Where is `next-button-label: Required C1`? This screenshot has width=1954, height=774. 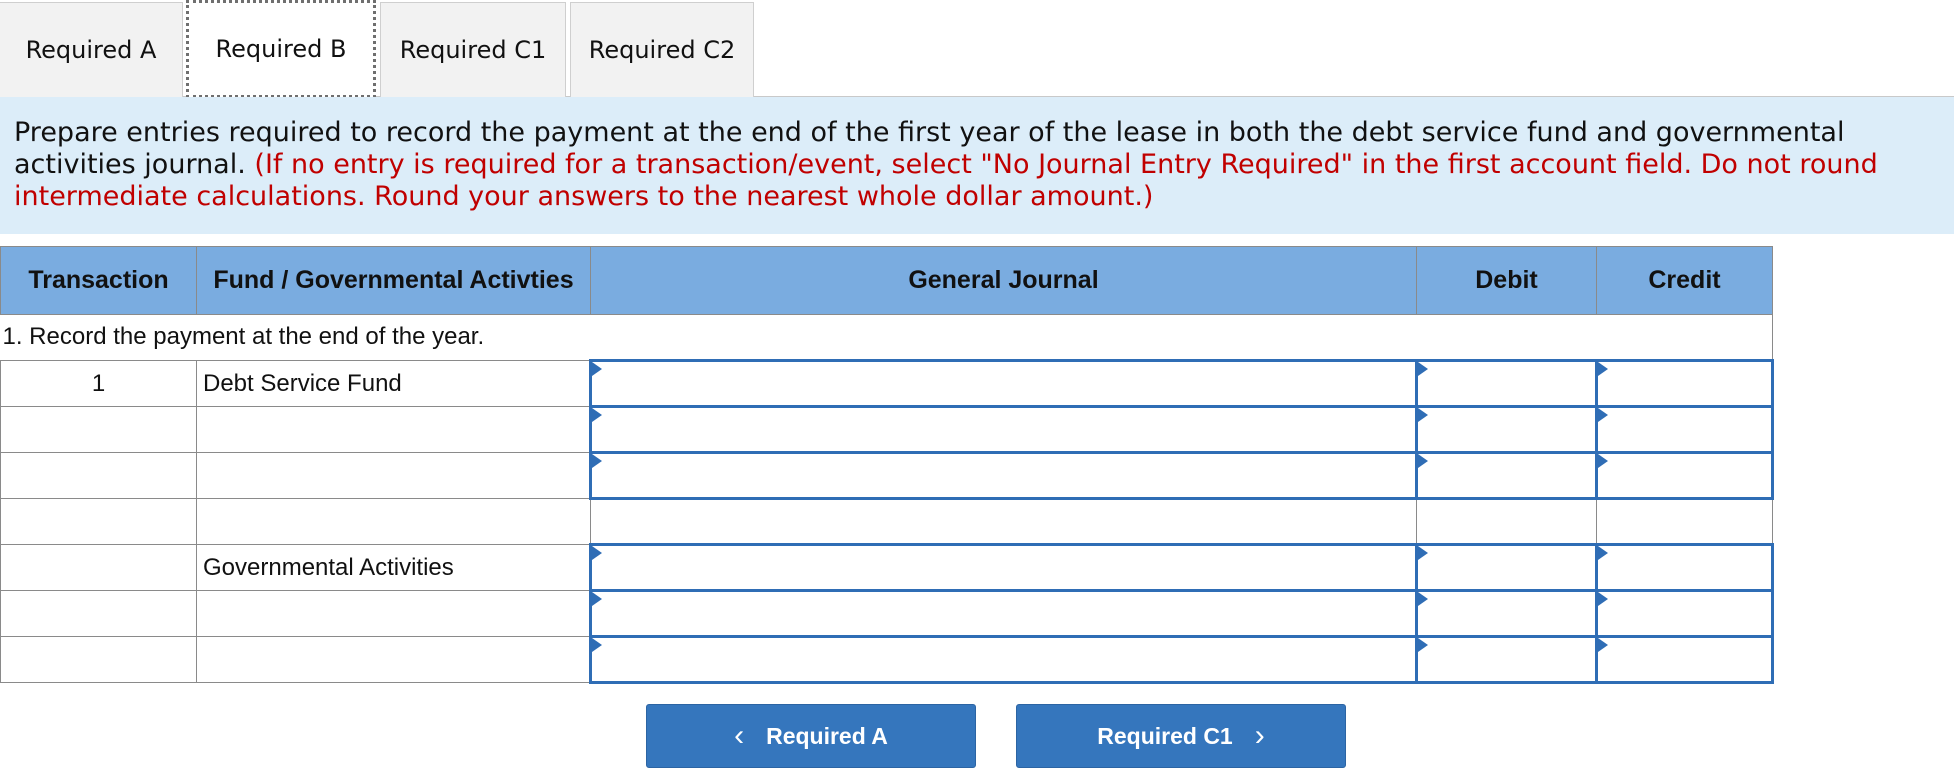
next-button-label: Required C1 is located at coordinates (1165, 735).